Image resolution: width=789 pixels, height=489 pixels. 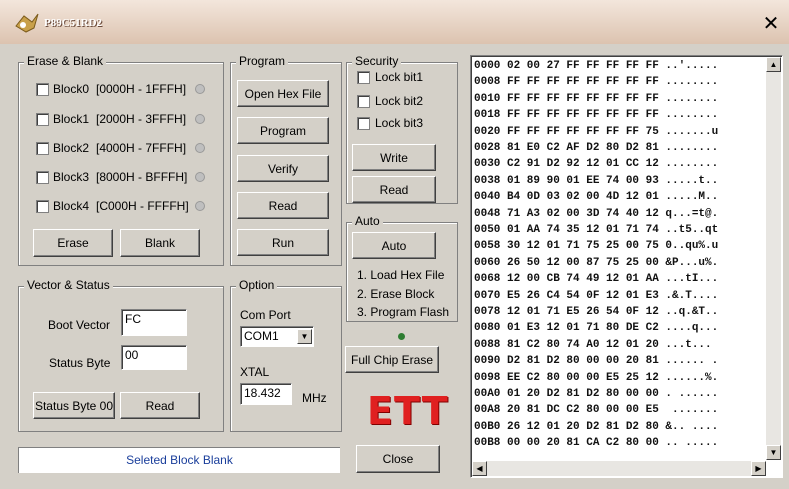 What do you see at coordinates (363, 101) in the screenshot?
I see `lock-bit2-checkbox` at bounding box center [363, 101].